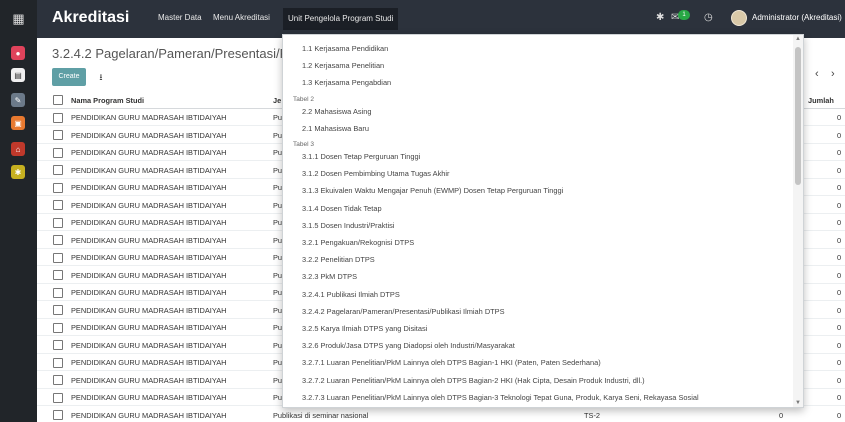 This screenshot has height=422, width=845. I want to click on cell-value: 0, so click(781, 415).